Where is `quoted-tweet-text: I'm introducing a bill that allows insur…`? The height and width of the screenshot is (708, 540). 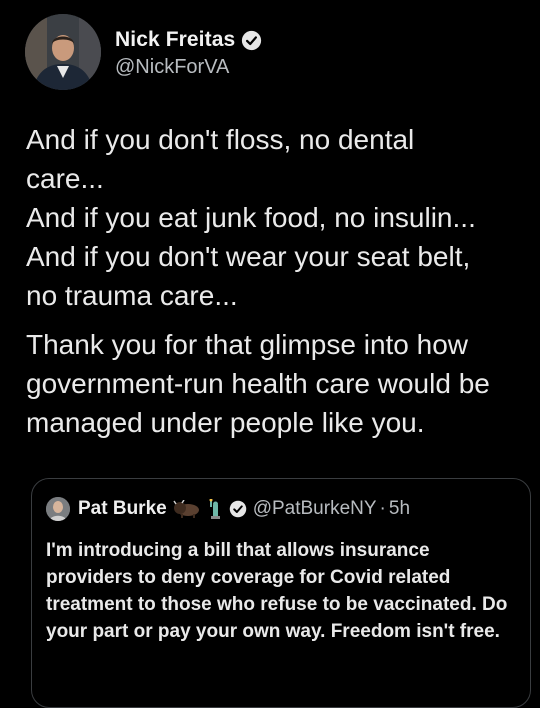 quoted-tweet-text: I'm introducing a bill that allows insur… is located at coordinates (277, 591).